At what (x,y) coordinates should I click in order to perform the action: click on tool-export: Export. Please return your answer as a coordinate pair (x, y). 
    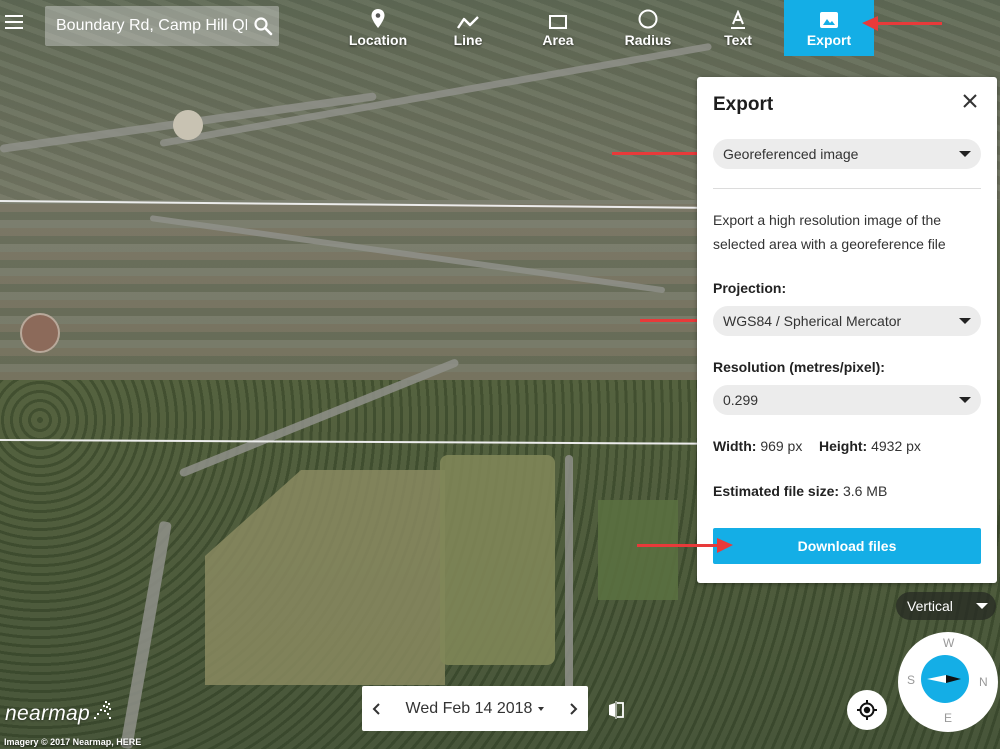
    Looking at the image, I should click on (829, 28).